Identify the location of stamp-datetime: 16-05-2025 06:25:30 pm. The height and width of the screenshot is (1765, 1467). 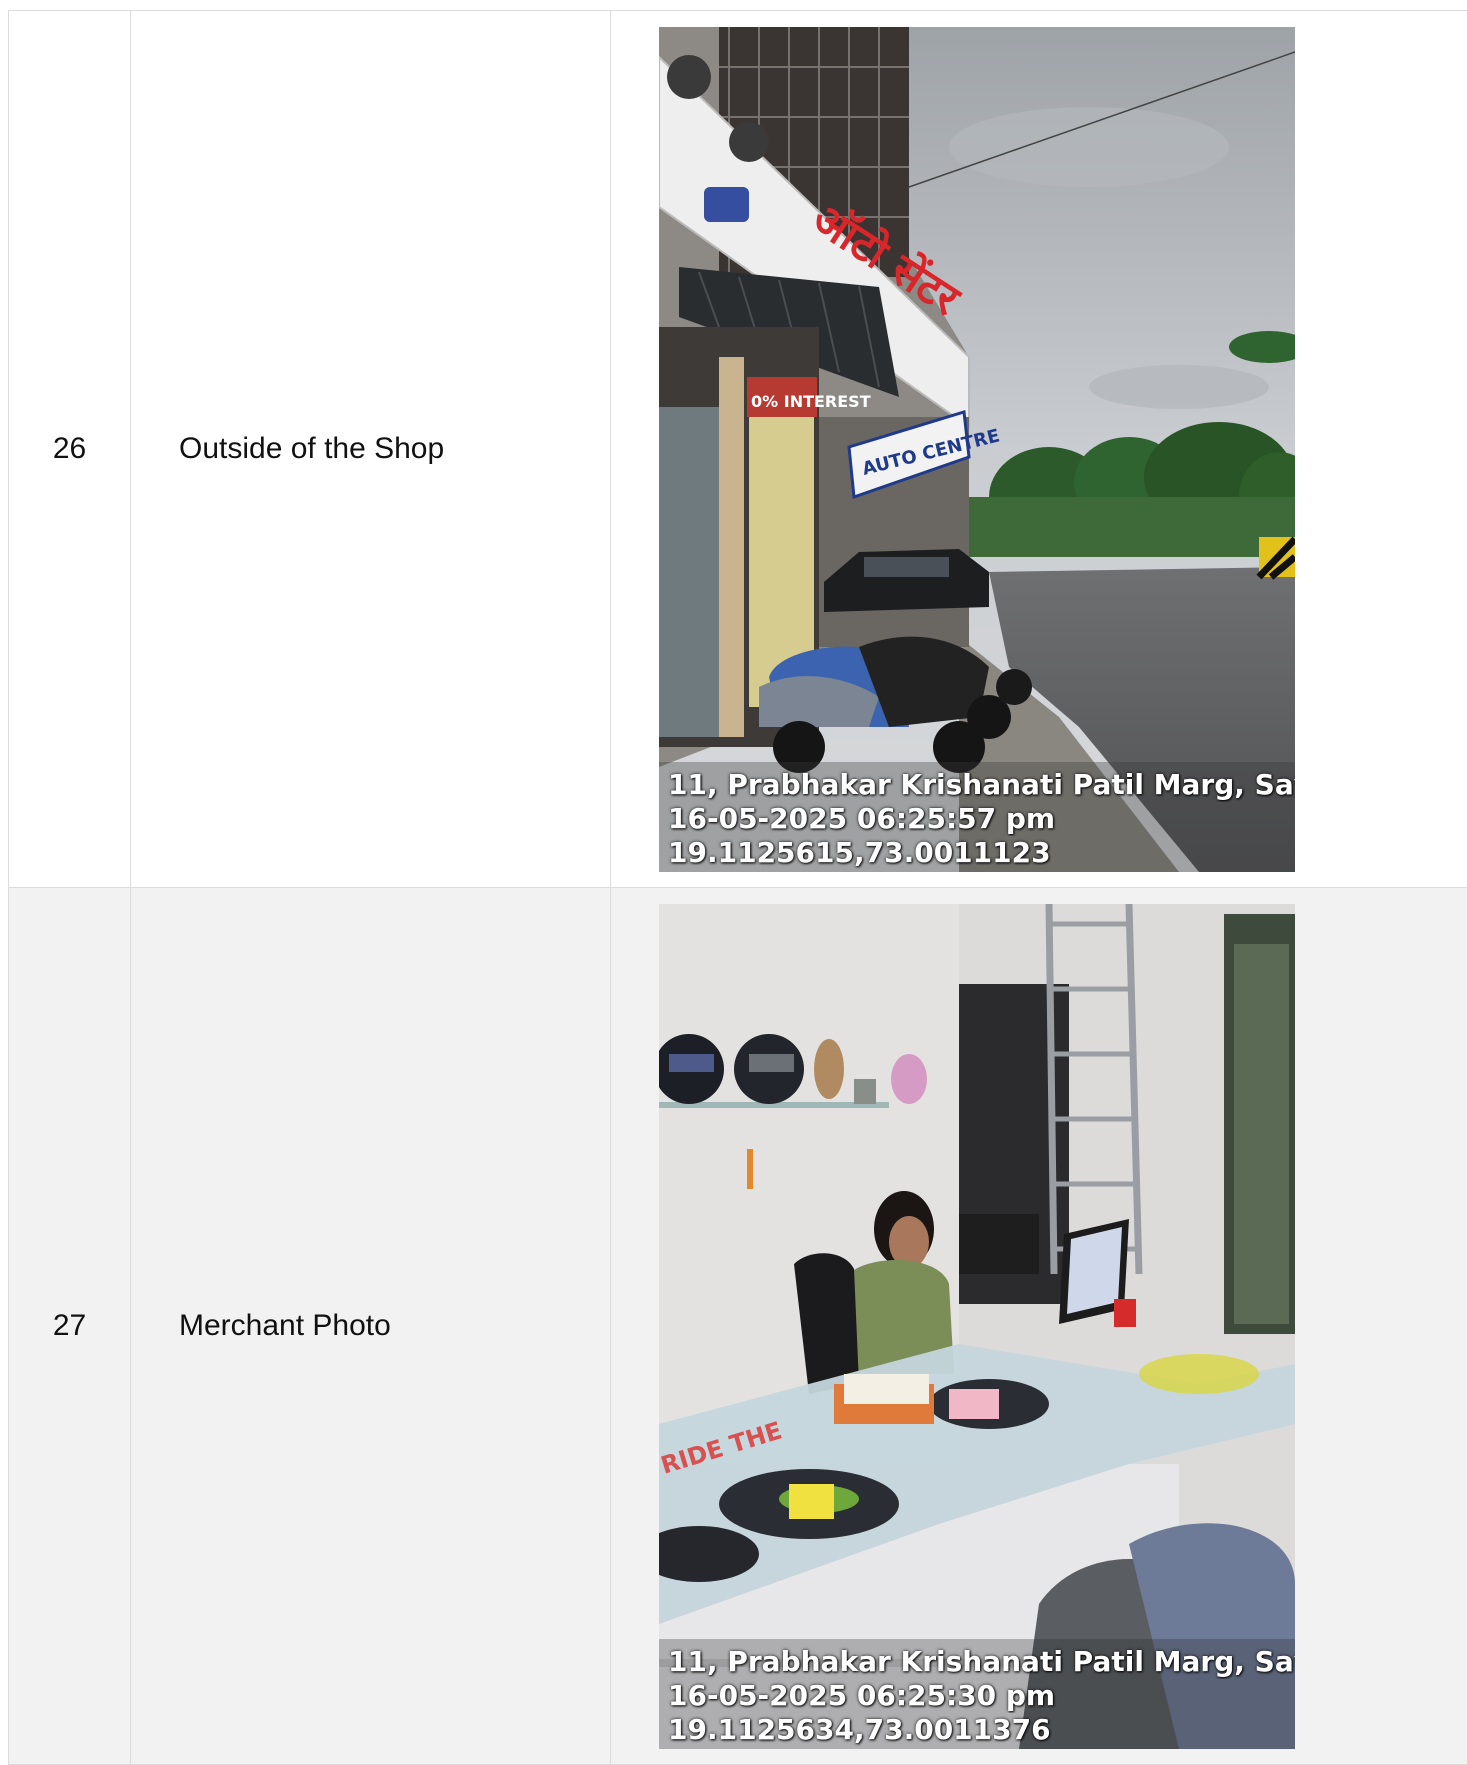
(862, 1695).